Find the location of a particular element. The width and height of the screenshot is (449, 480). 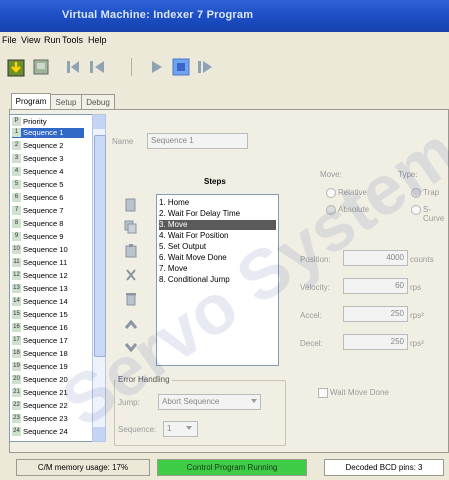

list-item: 20 Sequence 20 is located at coordinates (48, 380).